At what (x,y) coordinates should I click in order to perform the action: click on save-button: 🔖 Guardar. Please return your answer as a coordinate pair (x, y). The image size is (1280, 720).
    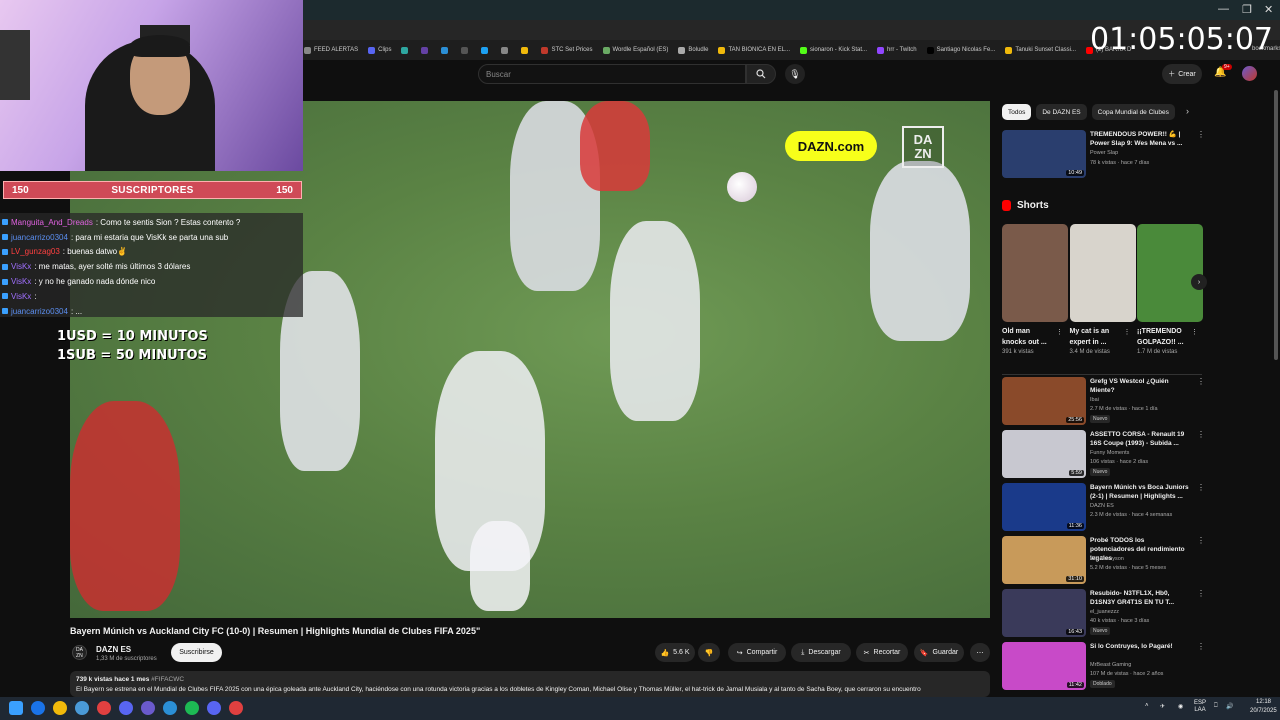
    Looking at the image, I should click on (939, 652).